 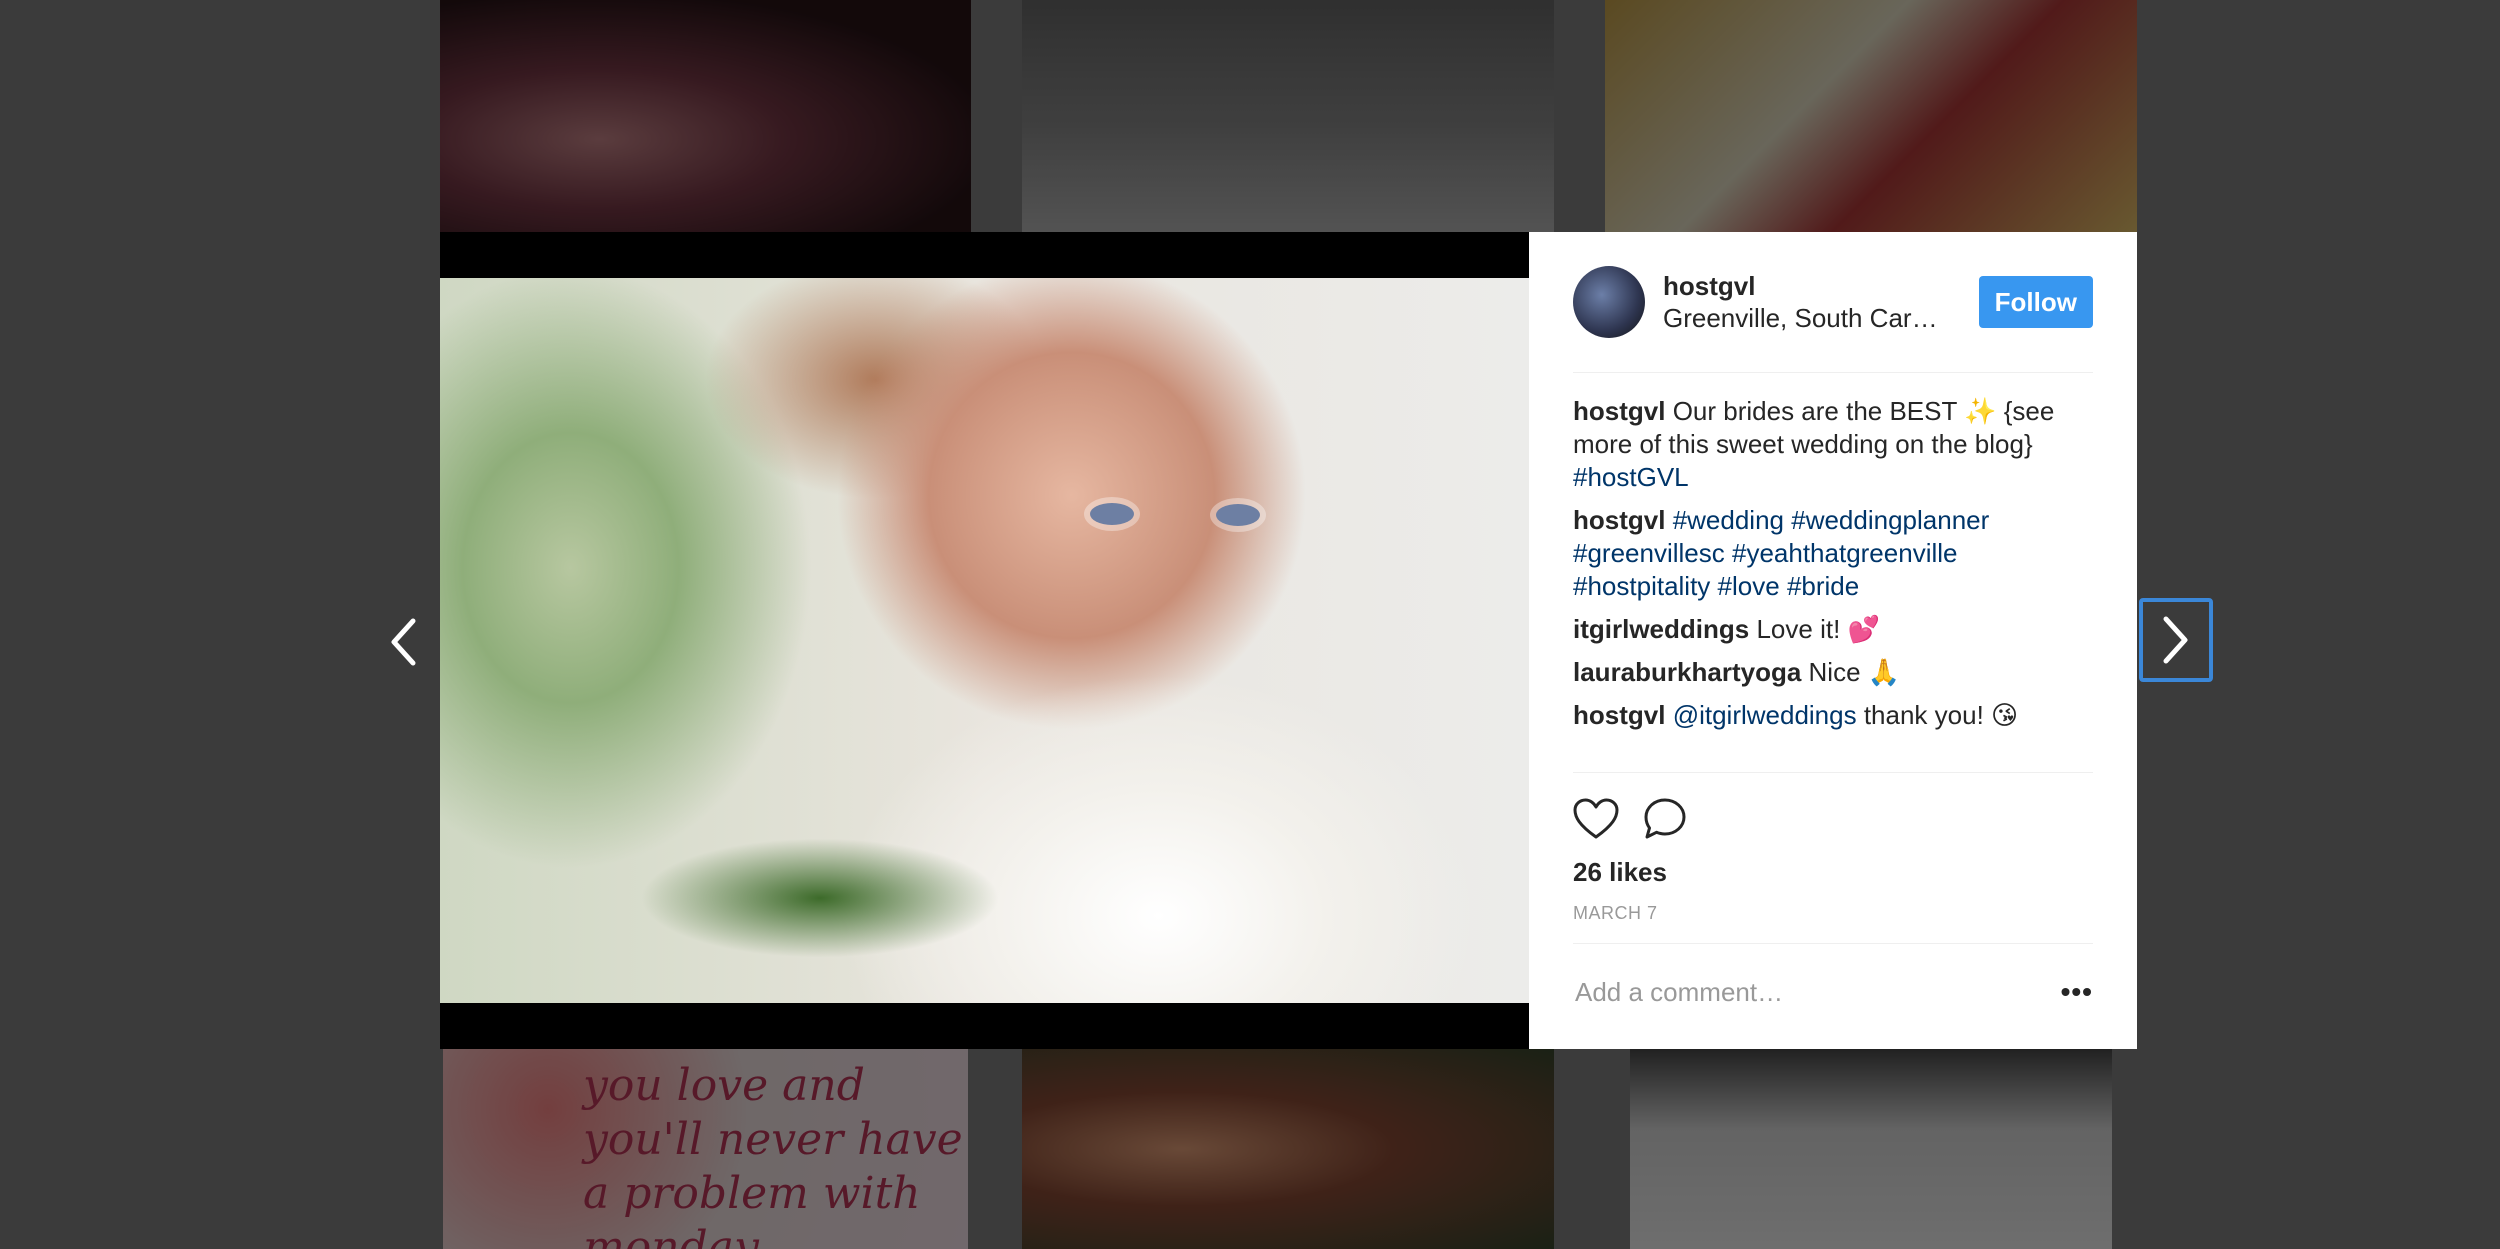 What do you see at coordinates (1649, 553) in the screenshot?
I see `hashtag-link: #greenvillesc` at bounding box center [1649, 553].